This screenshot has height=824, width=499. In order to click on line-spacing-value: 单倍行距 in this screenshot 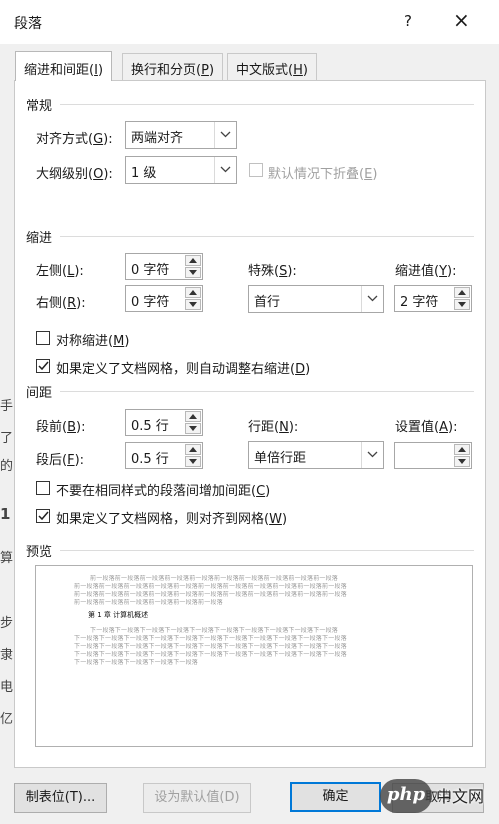, I will do `click(280, 458)`.